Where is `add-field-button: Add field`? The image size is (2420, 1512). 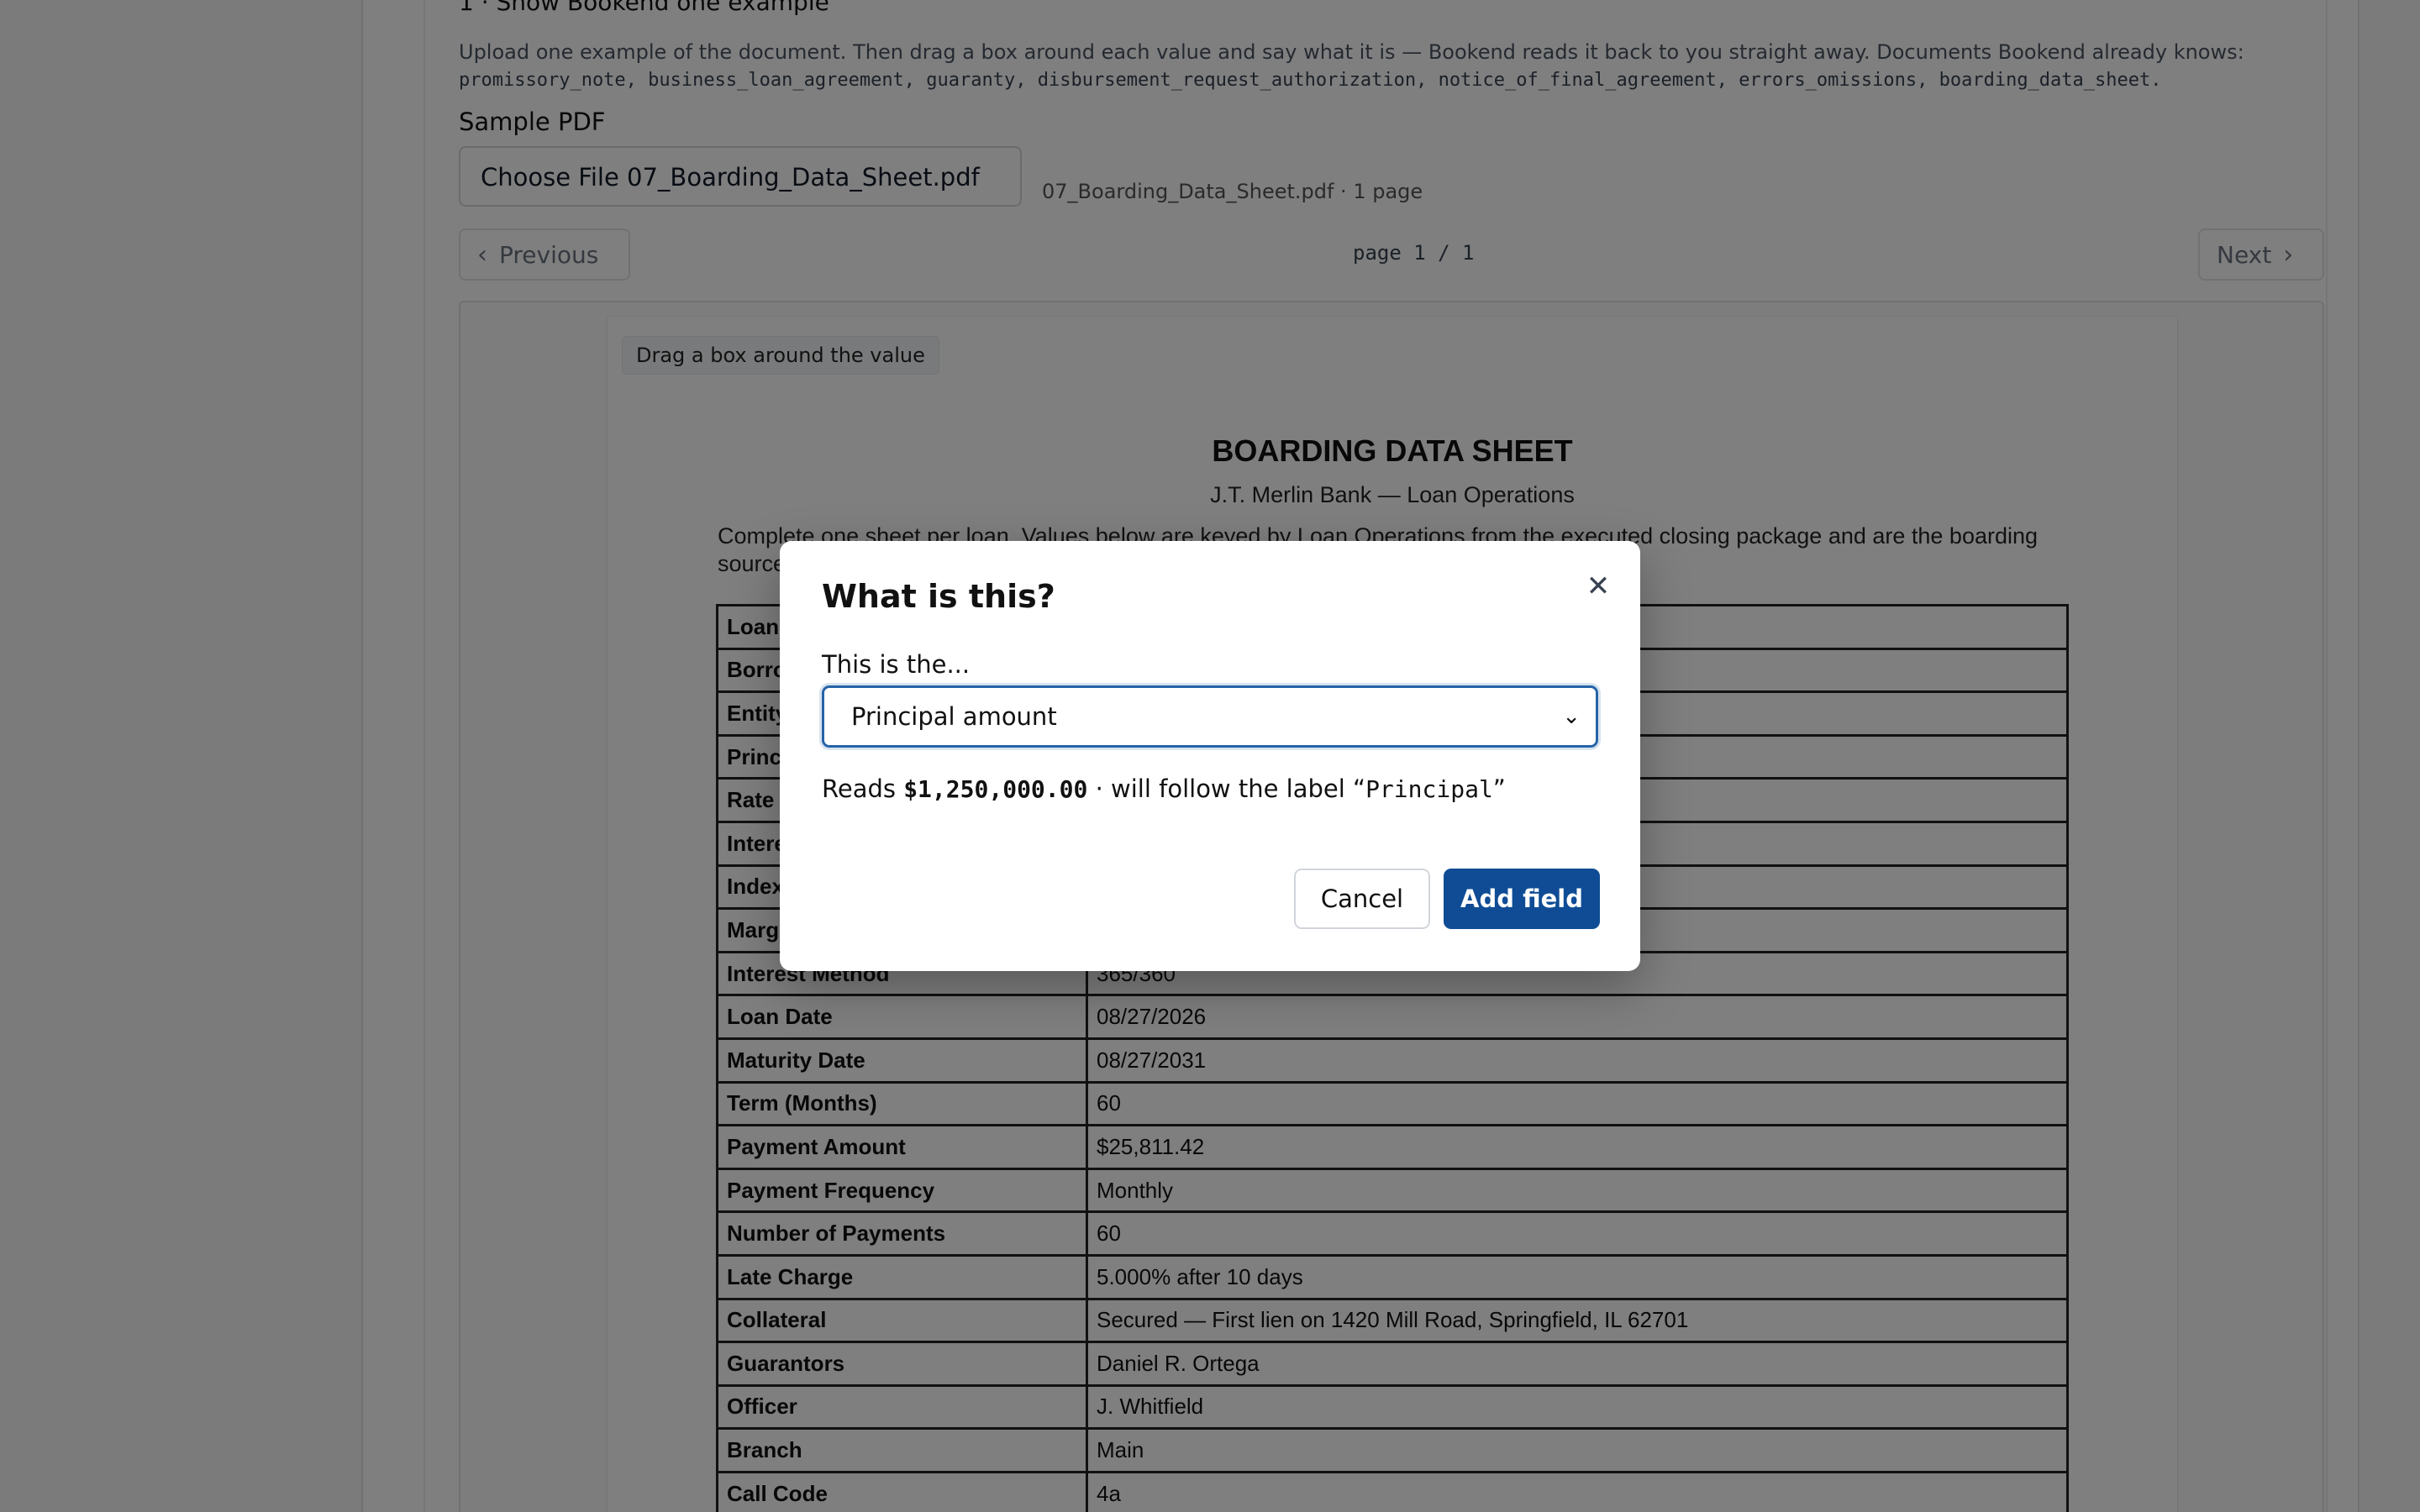 add-field-button: Add field is located at coordinates (1522, 899).